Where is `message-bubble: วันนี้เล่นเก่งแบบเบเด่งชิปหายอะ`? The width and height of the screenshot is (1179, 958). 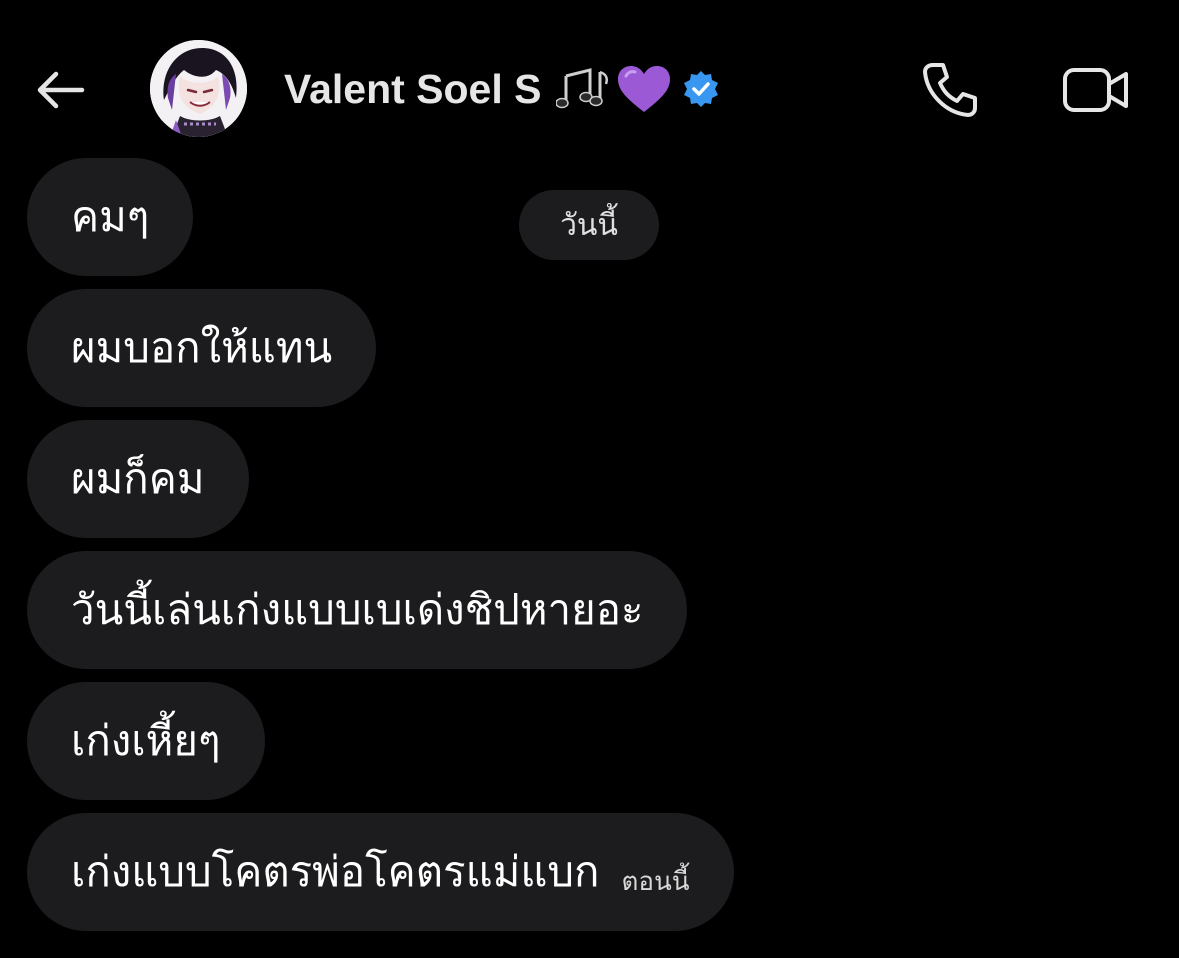 message-bubble: วันนี้เล่นเก่งแบบเบเด่งชิปหายอะ is located at coordinates (357, 610).